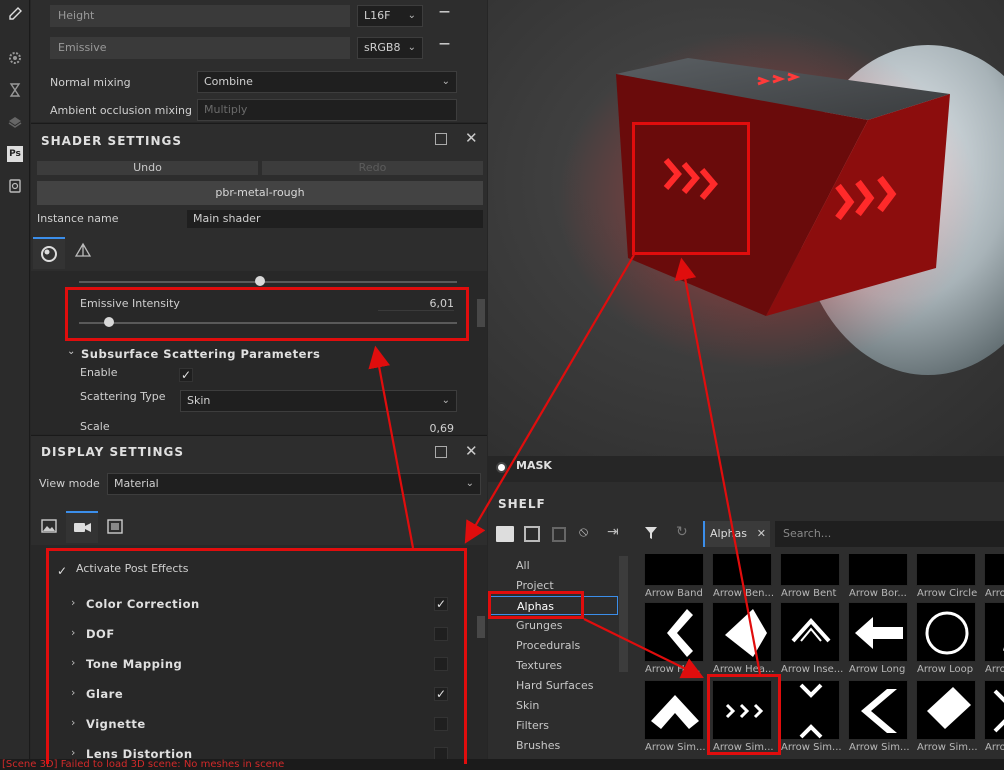  I want to click on tab-shader-wireframe, so click(83, 253).